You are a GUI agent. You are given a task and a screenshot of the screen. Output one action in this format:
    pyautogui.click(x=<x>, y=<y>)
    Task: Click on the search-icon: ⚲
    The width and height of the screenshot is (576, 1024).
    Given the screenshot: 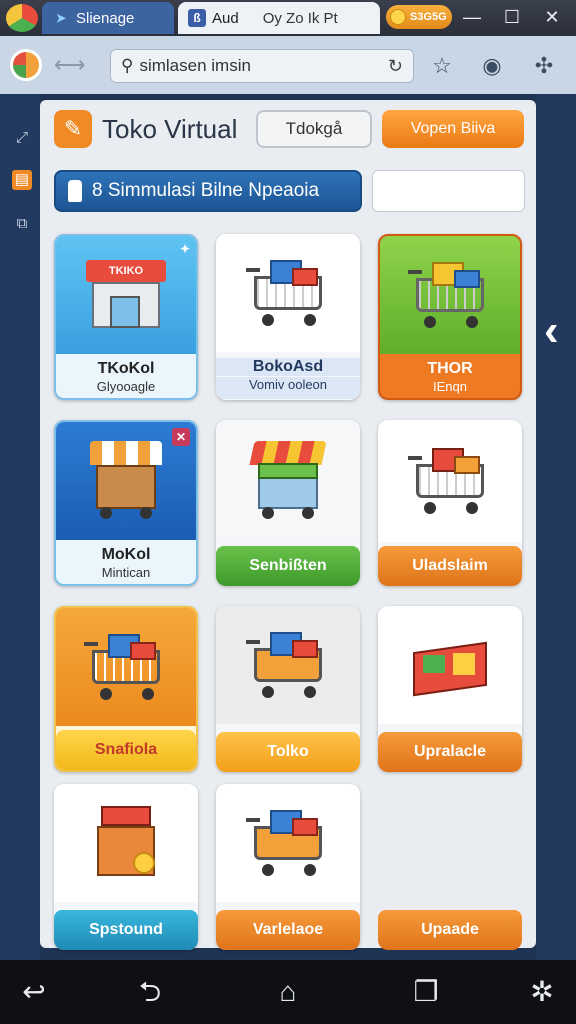 What is the action you would take?
    pyautogui.click(x=127, y=65)
    